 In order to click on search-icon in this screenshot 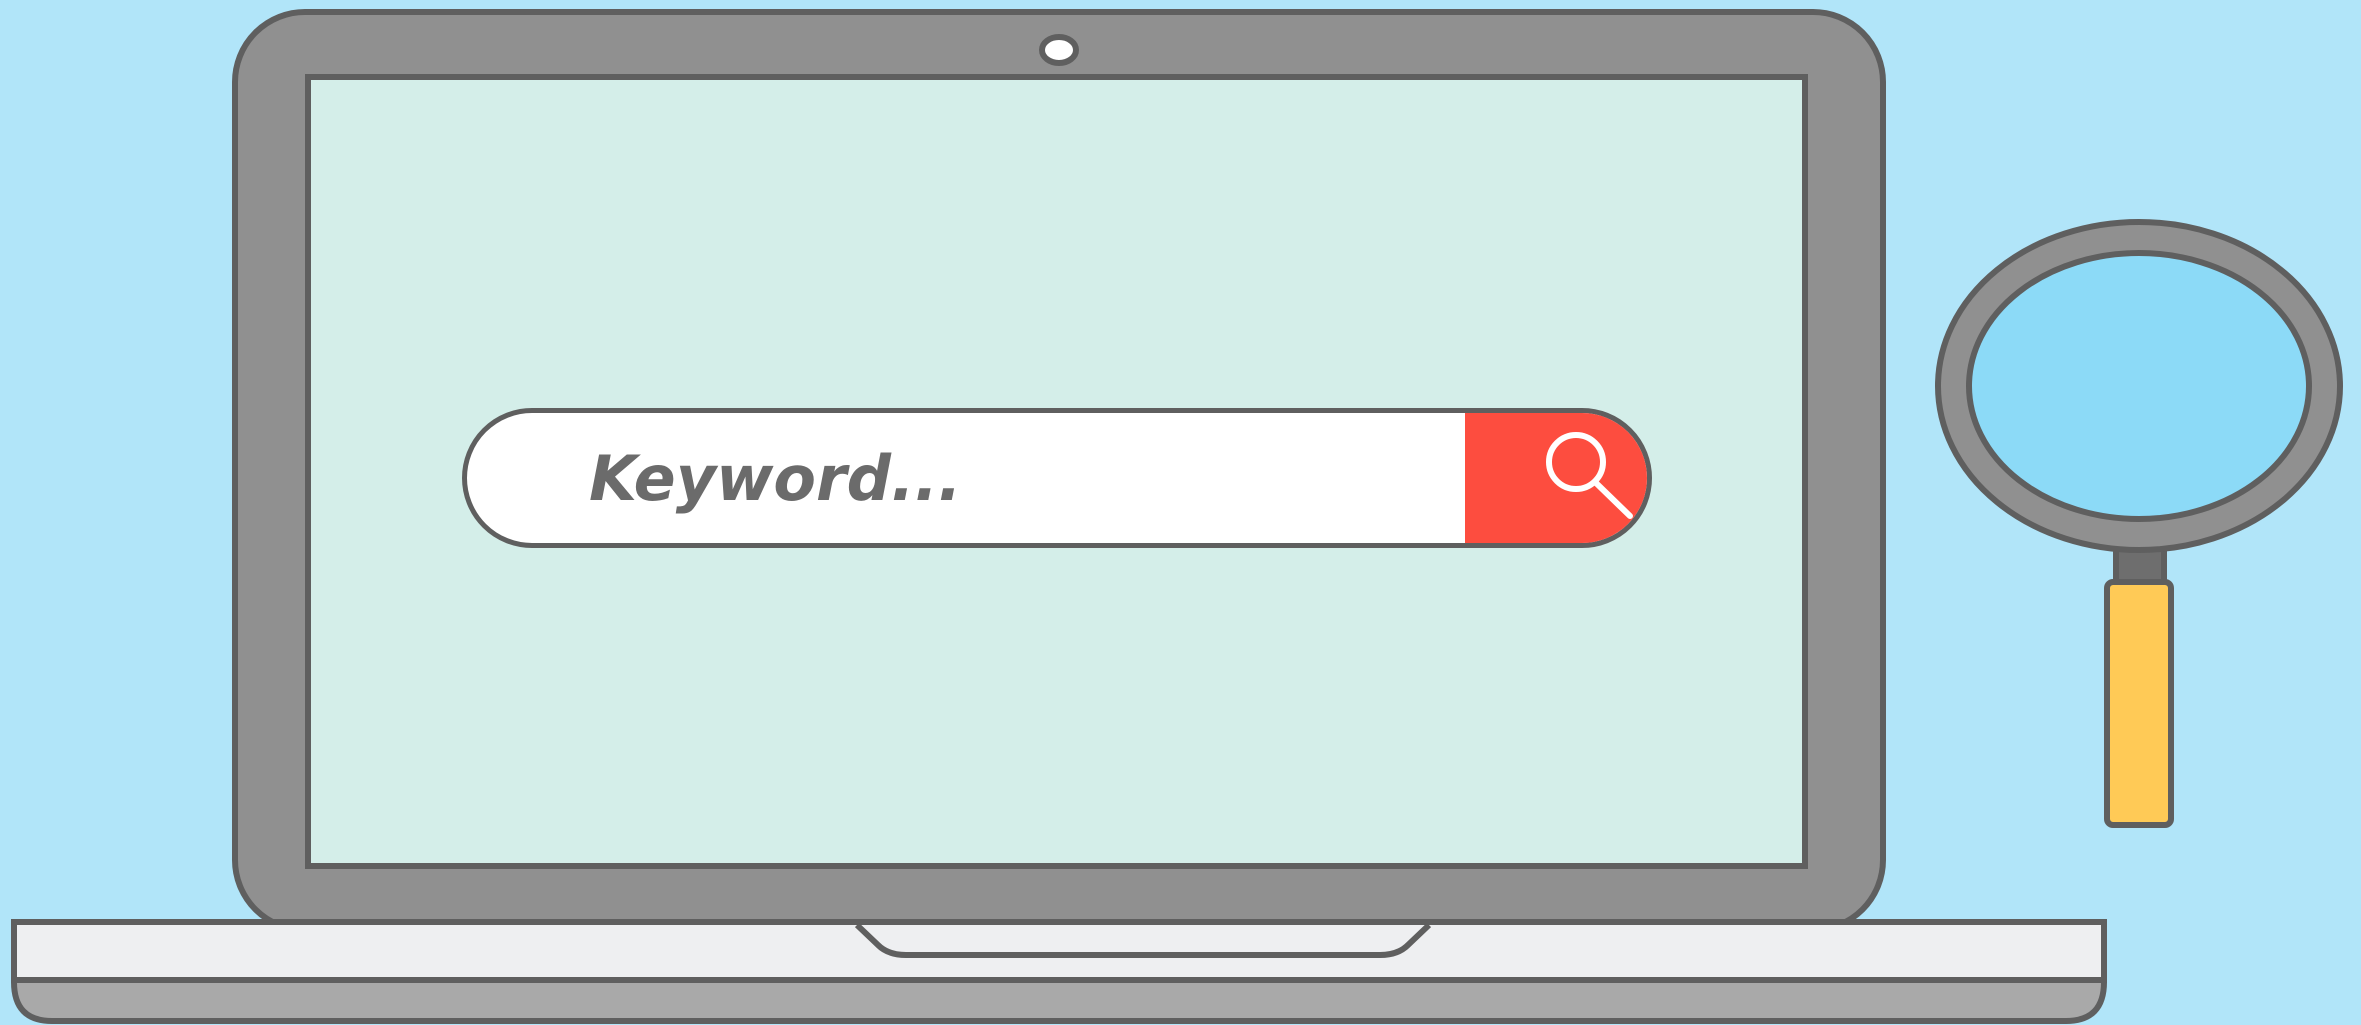, I will do `click(1589, 475)`.